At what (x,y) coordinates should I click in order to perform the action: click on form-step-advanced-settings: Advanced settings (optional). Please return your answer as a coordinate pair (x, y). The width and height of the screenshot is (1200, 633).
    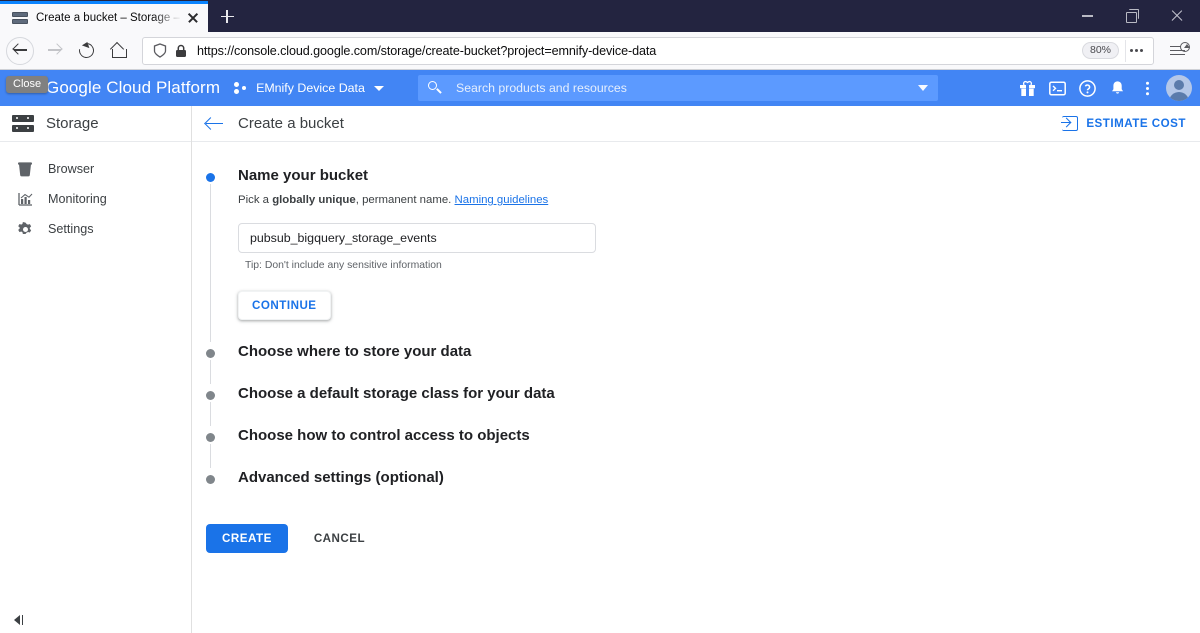
    Looking at the image, I should click on (703, 489).